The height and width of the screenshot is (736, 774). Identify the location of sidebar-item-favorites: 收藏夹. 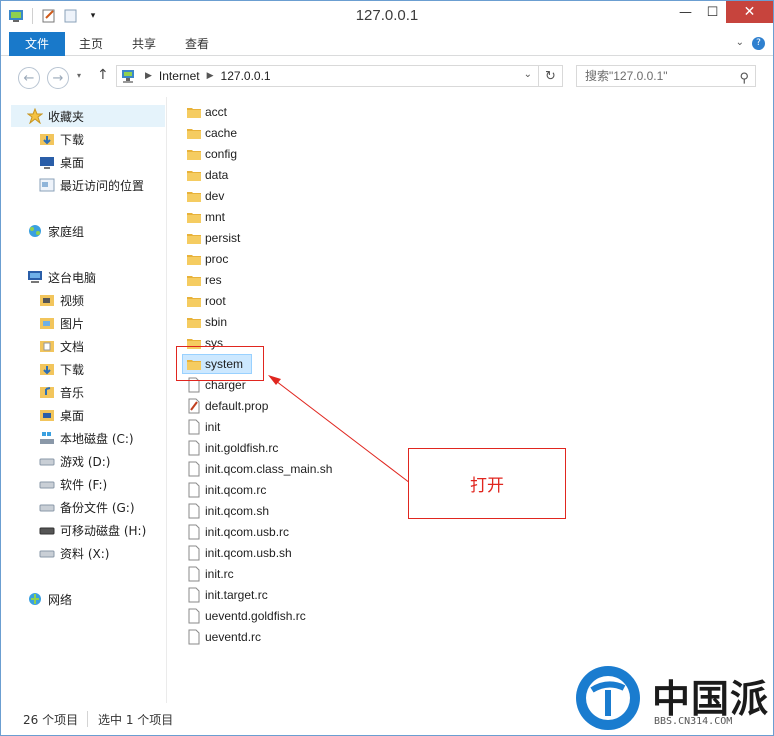
(88, 116).